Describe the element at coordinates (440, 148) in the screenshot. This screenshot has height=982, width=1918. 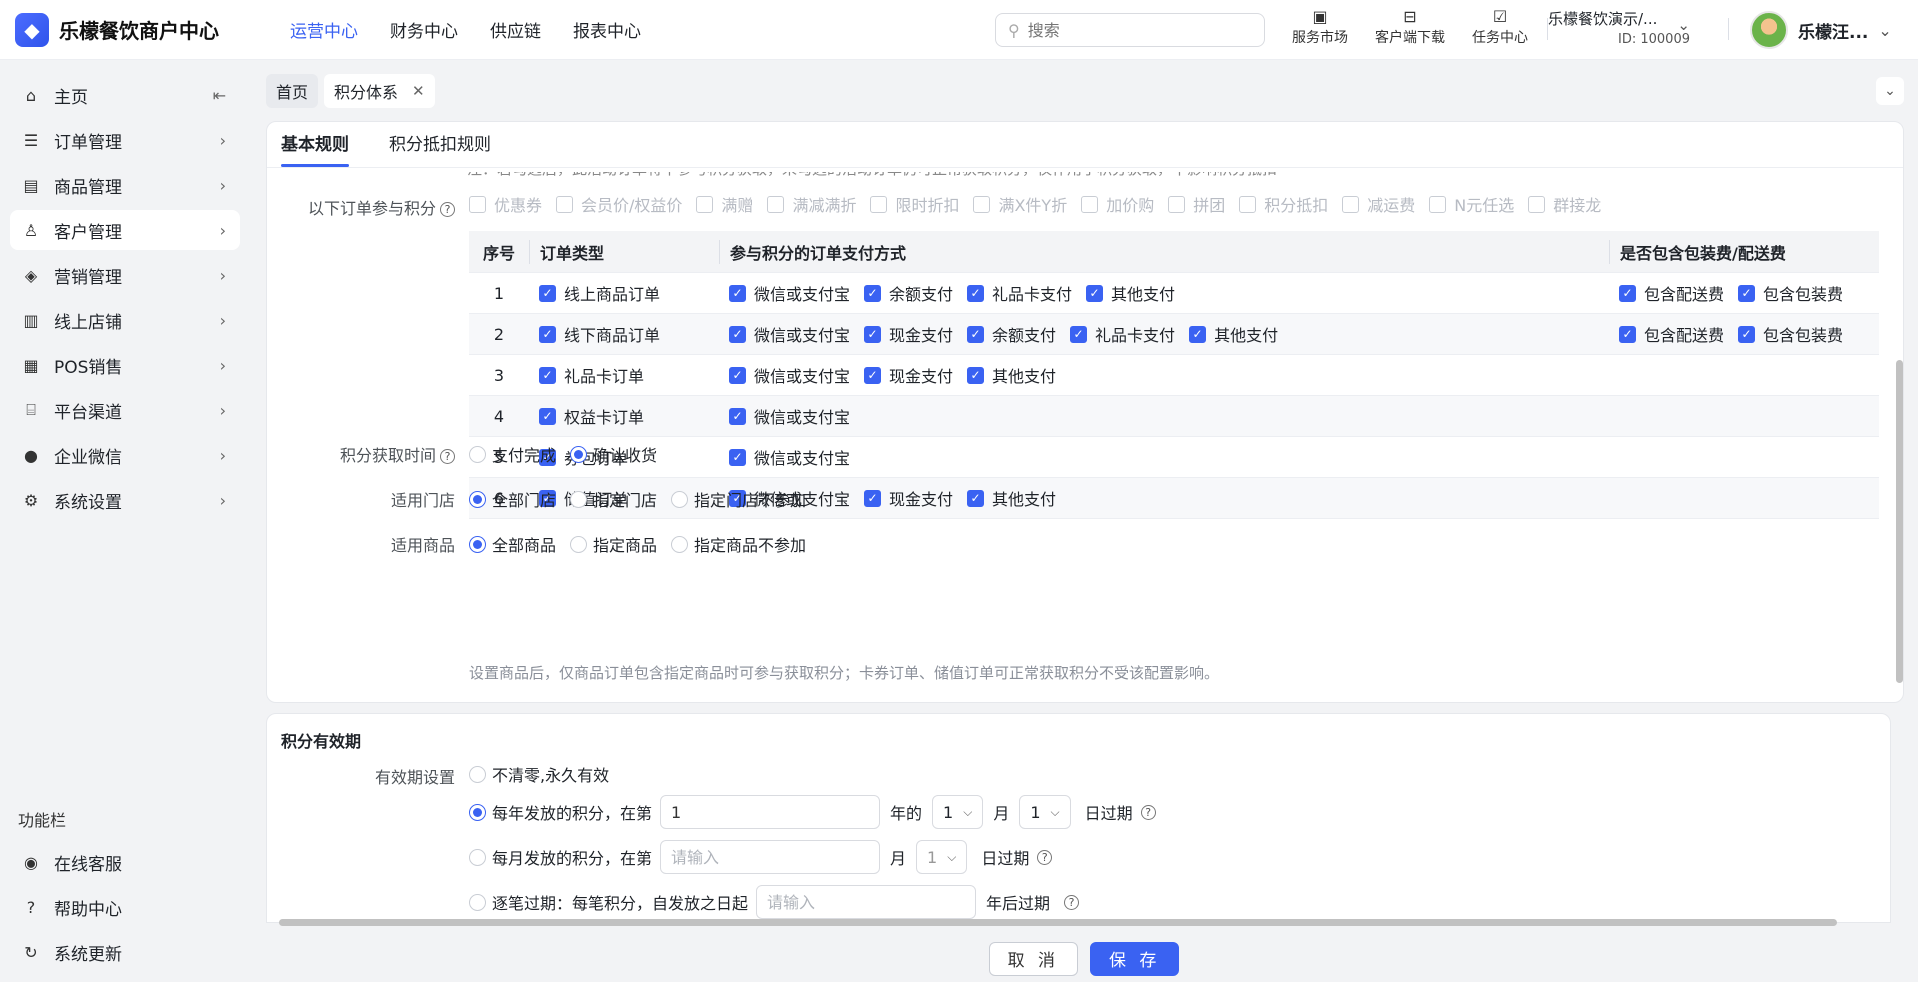
I see `tab-deduction-rules: 积分抵扣规则` at that location.